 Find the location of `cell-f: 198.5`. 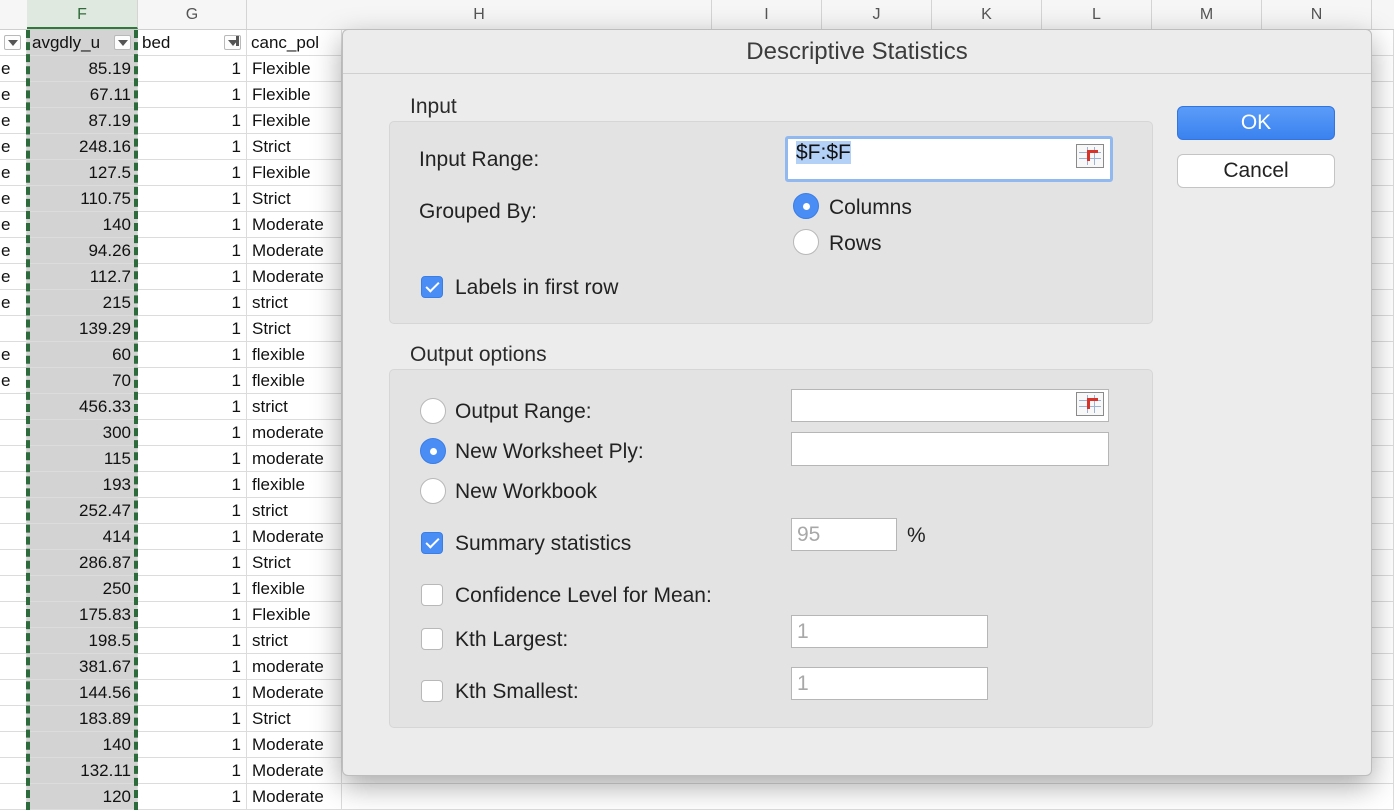

cell-f: 198.5 is located at coordinates (82, 641).